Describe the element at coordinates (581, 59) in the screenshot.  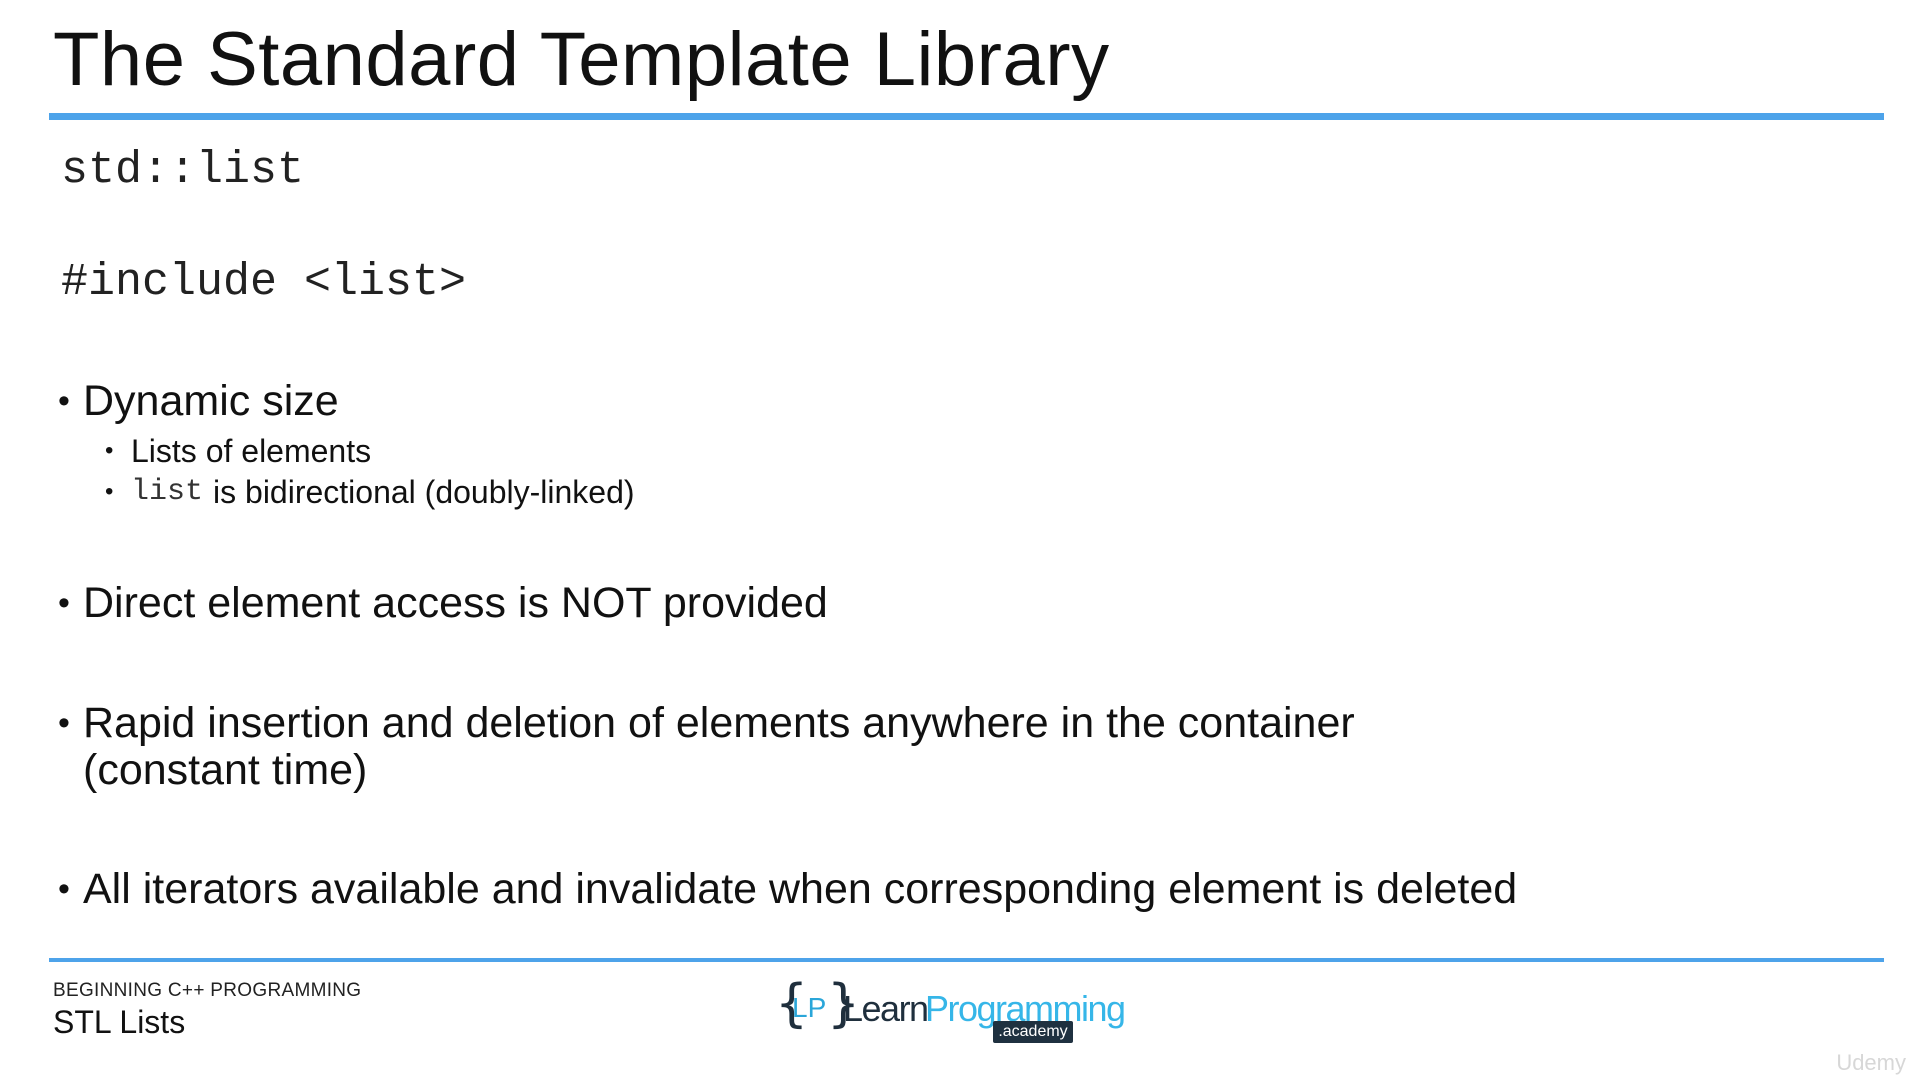
I see `slide-title: The Standard Template Library` at that location.